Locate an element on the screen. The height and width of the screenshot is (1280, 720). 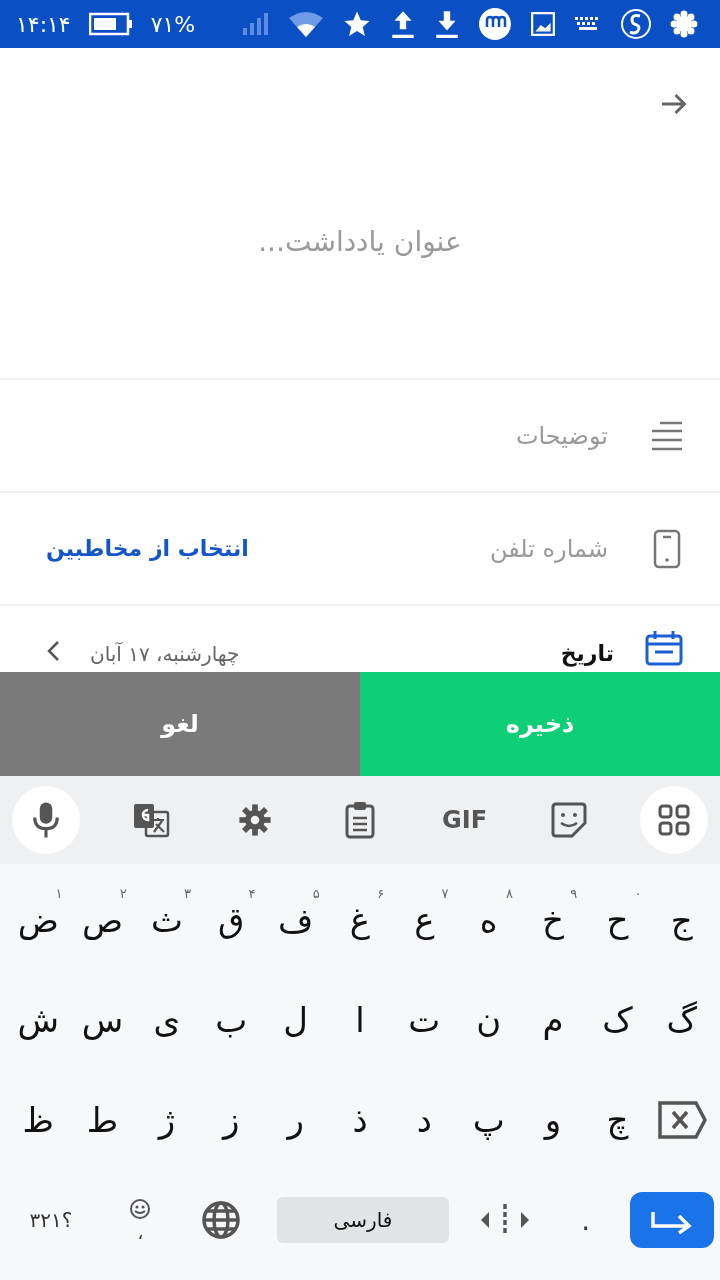
image-icon is located at coordinates (543, 24).